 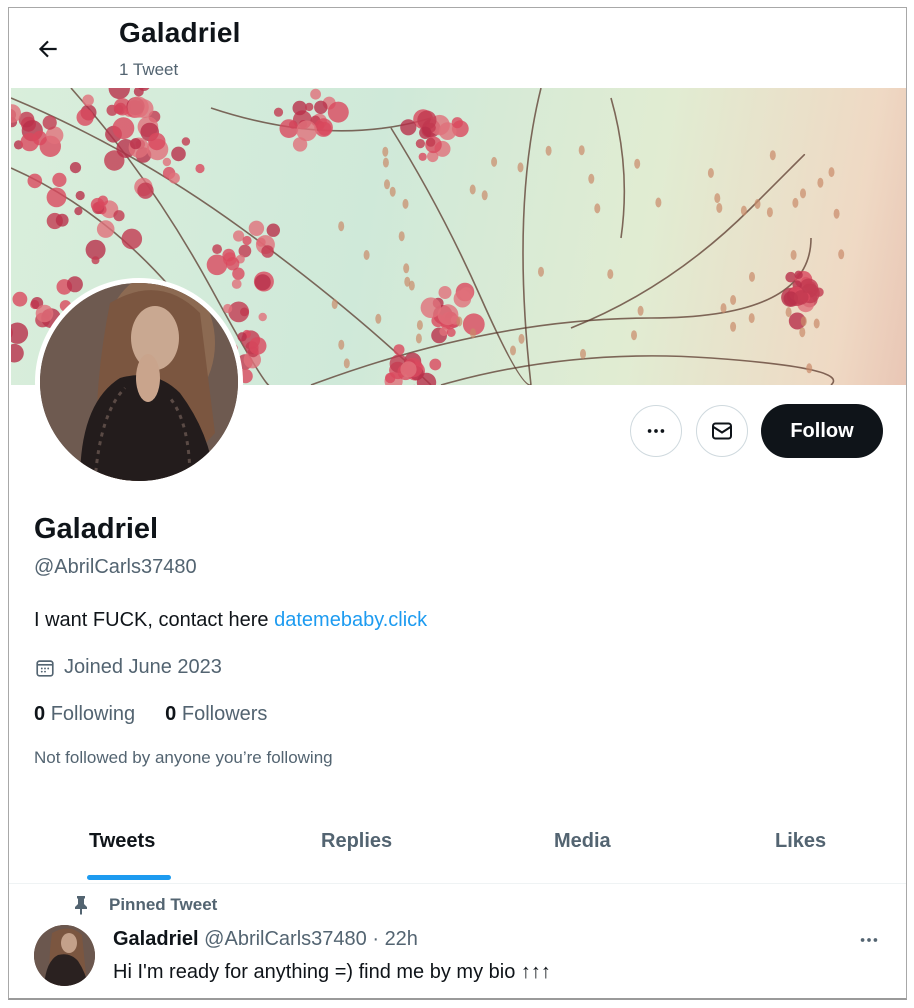 I want to click on tweet-author-name: Galadriel, so click(x=156, y=939).